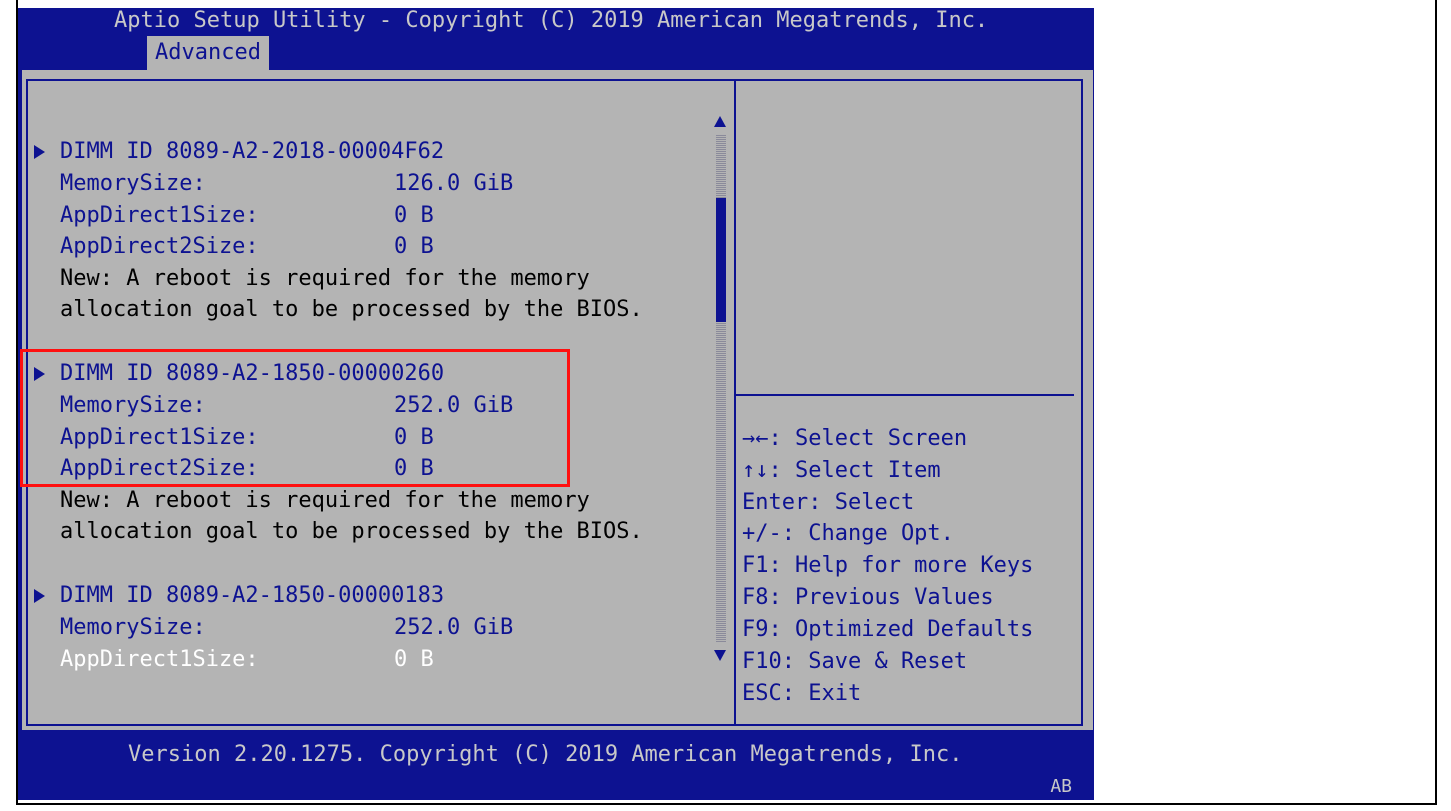  What do you see at coordinates (1436, 402) in the screenshot?
I see `right-border` at bounding box center [1436, 402].